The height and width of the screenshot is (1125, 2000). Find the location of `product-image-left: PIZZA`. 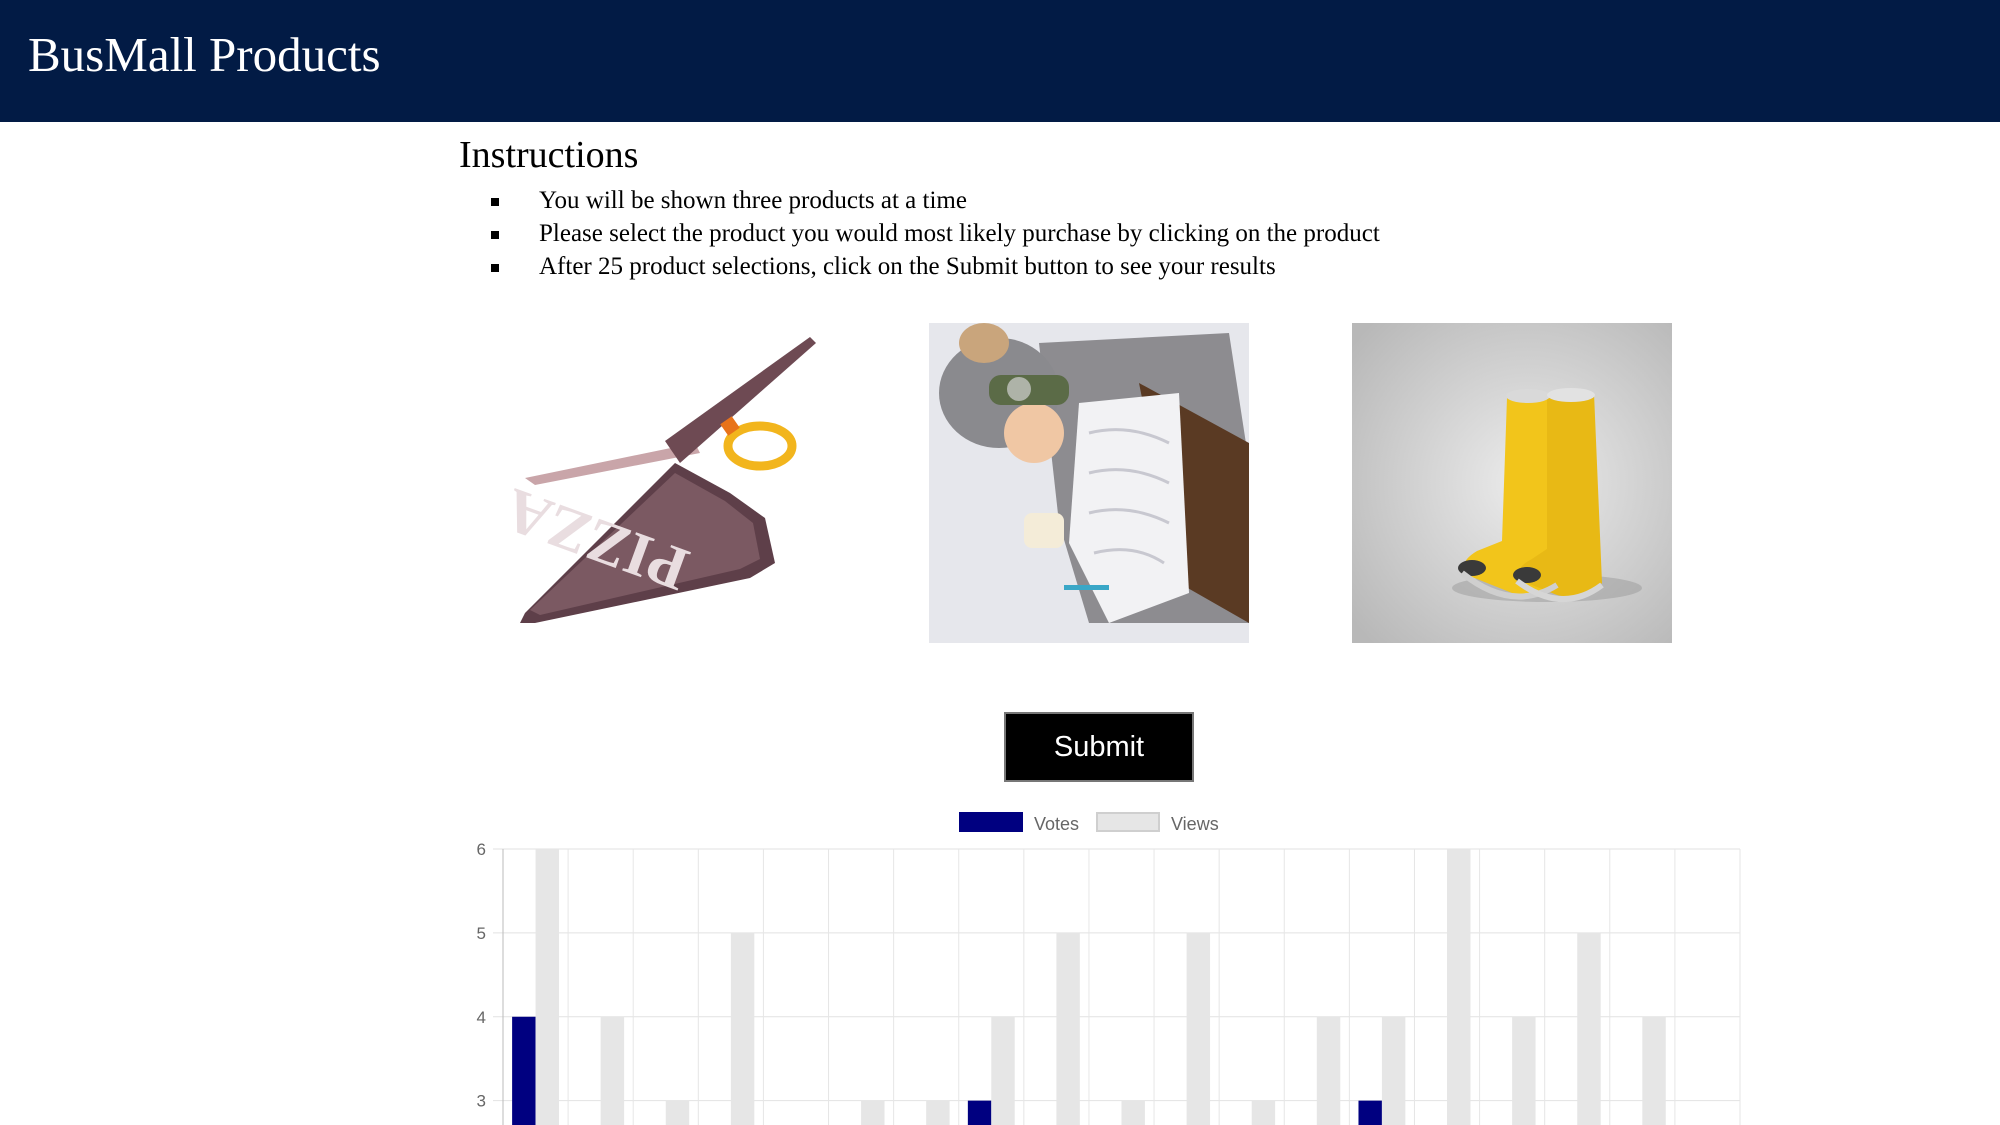

product-image-left: PIZZA is located at coordinates (665, 483).